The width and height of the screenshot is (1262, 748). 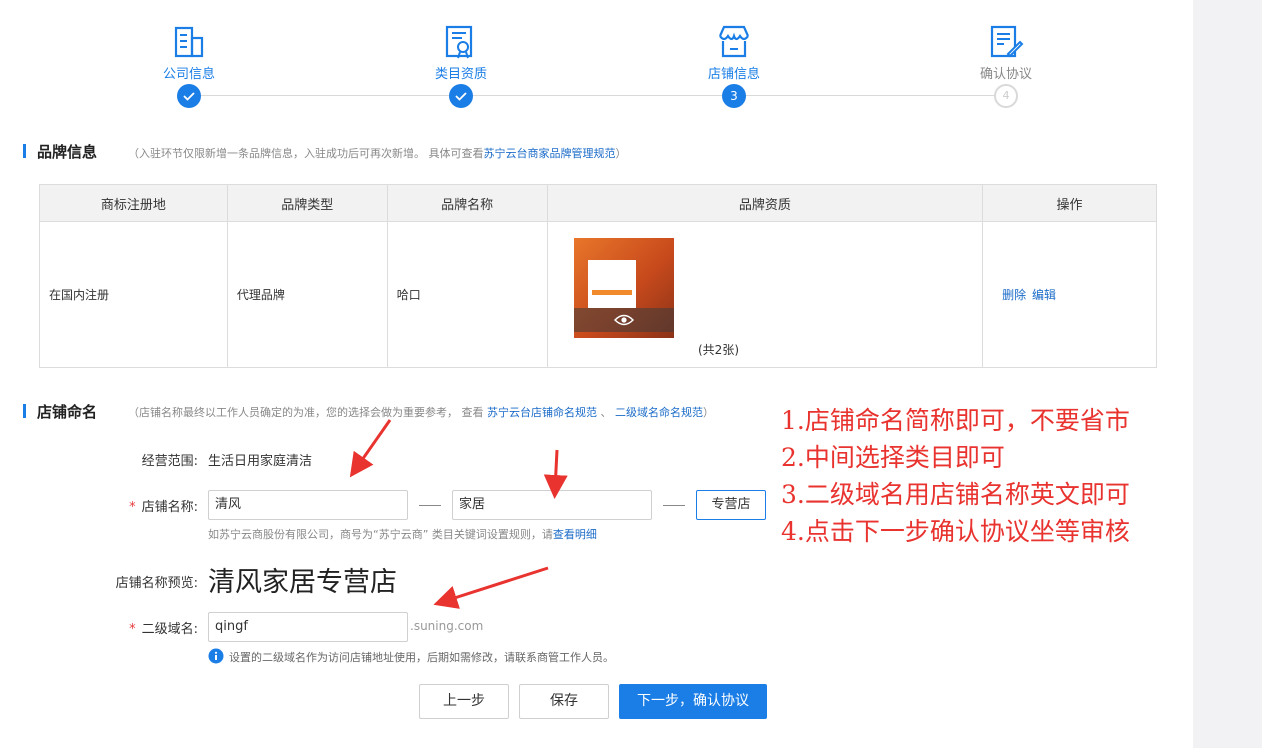 What do you see at coordinates (955, 531) in the screenshot?
I see `annotation-line-4: 4.点击下一步确认协议坐等审核` at bounding box center [955, 531].